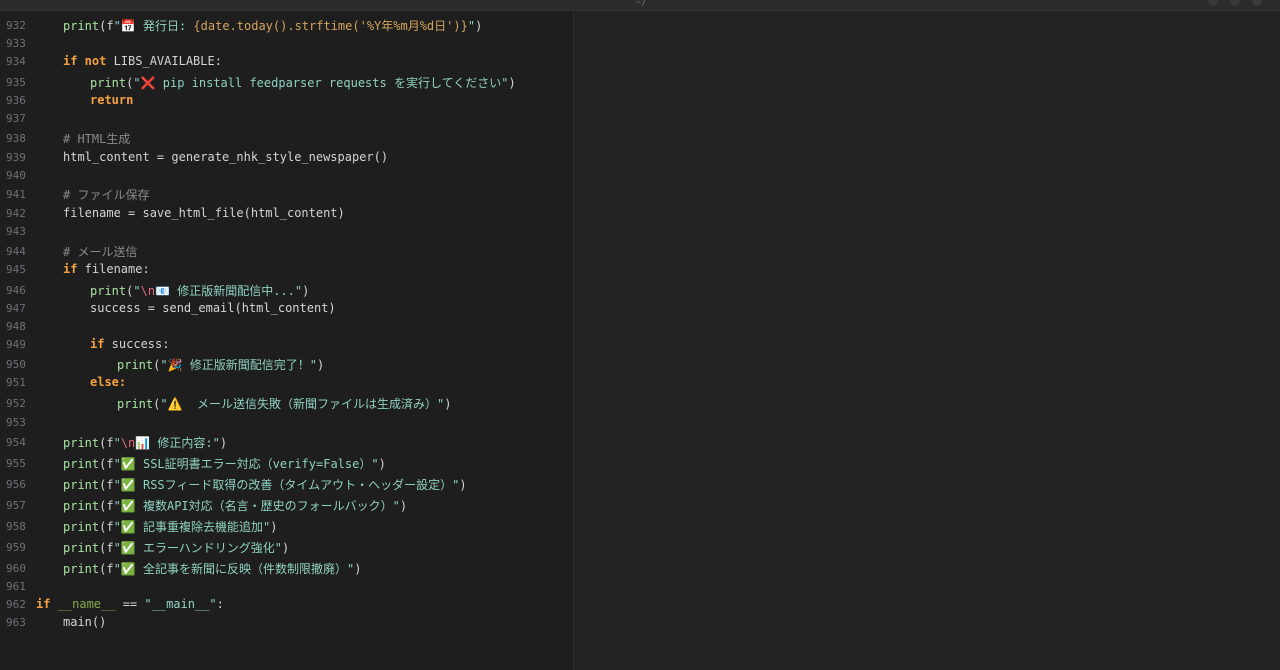 The image size is (1280, 670). Describe the element at coordinates (213, 308) in the screenshot. I see `code-text: success = send_email(html_content)` at that location.